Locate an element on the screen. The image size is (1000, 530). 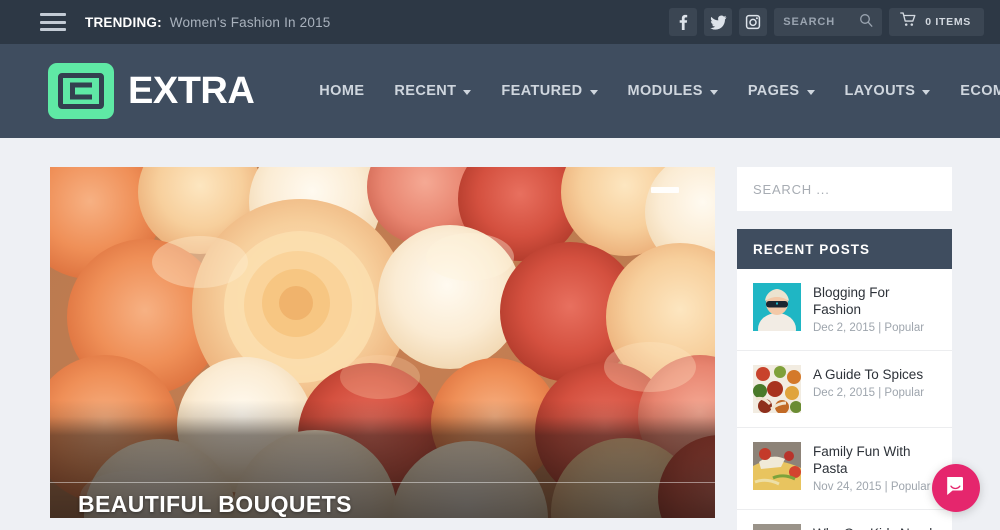
sidebar-search-box is located at coordinates (844, 189).